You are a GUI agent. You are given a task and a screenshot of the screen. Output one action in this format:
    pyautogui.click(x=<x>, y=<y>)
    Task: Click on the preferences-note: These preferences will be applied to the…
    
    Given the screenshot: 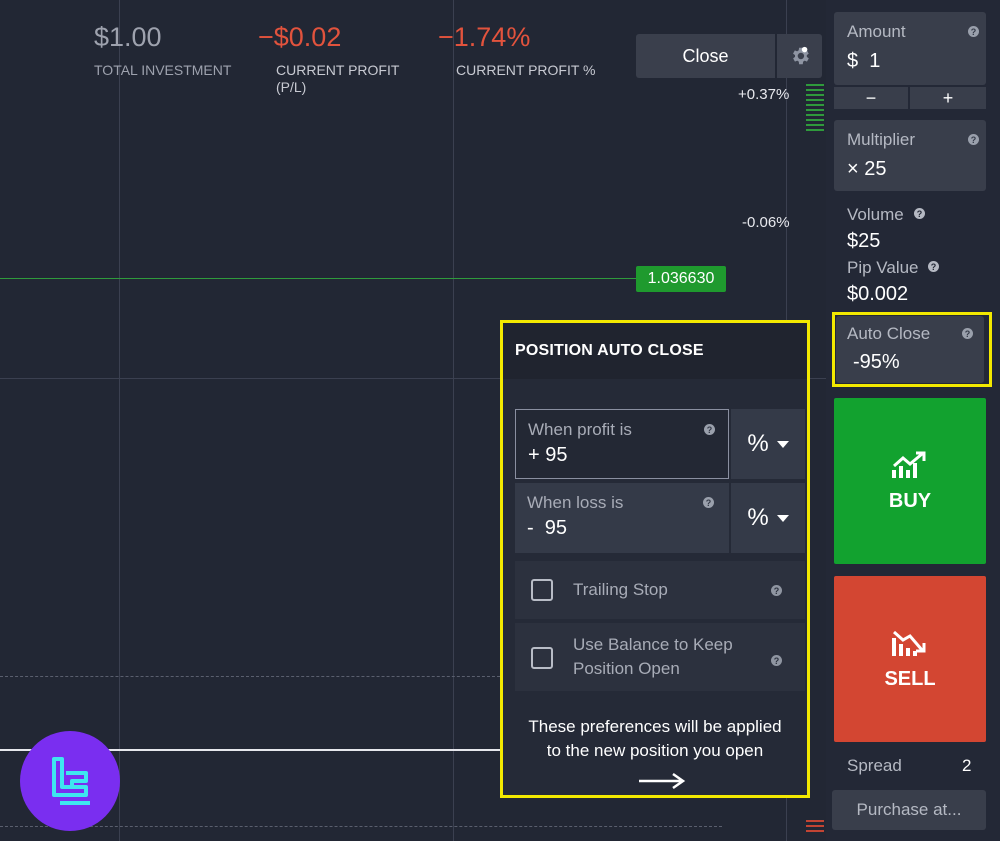 What is the action you would take?
    pyautogui.click(x=655, y=738)
    